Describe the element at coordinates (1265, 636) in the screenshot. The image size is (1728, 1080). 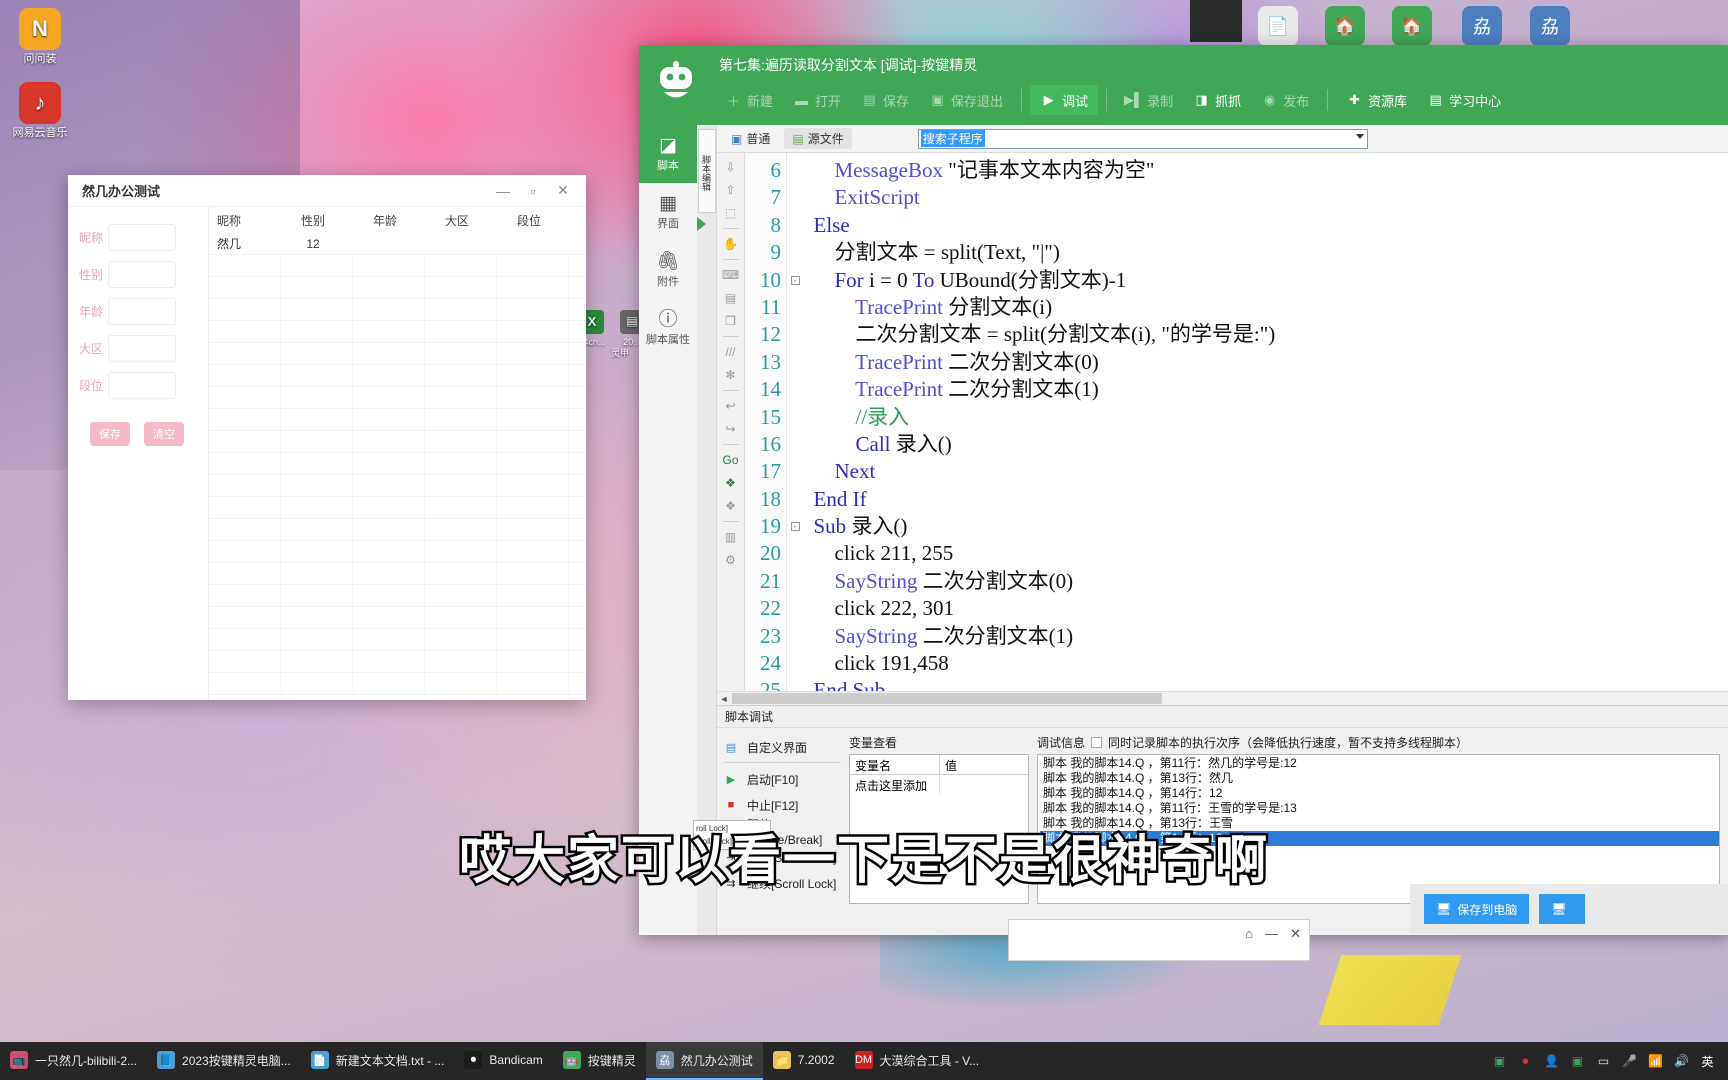
I see `code-line: SayString 二次分割文本(1)` at that location.